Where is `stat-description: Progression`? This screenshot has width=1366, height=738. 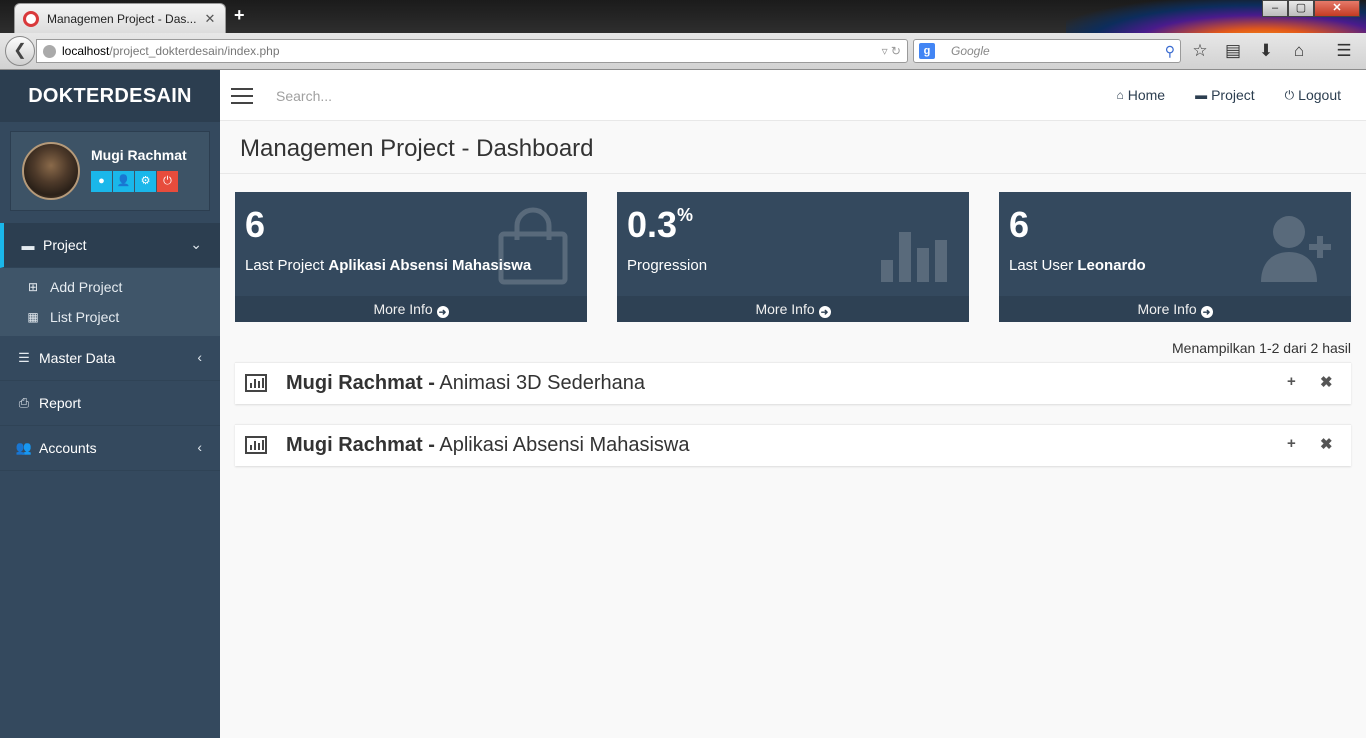 stat-description: Progression is located at coordinates (667, 265).